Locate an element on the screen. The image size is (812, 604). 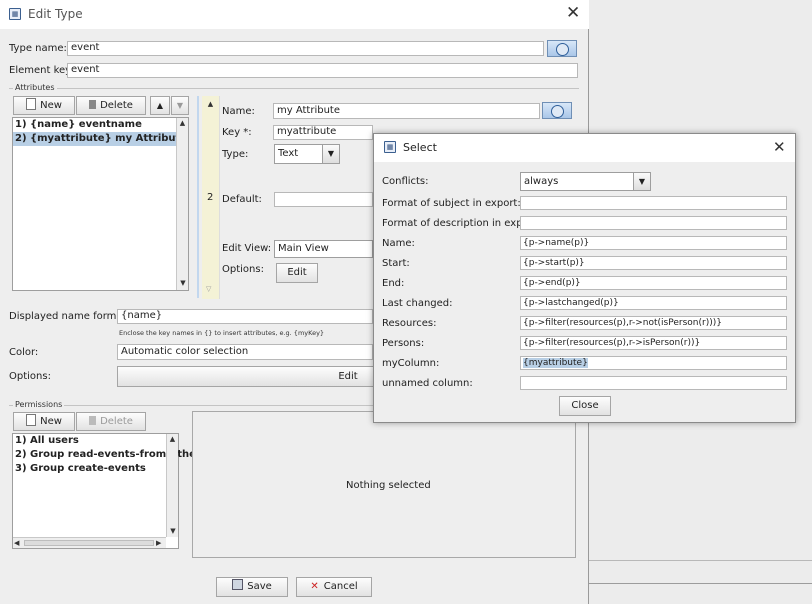
displayed-name-label: Displayed name format: is located at coordinates (69, 316).